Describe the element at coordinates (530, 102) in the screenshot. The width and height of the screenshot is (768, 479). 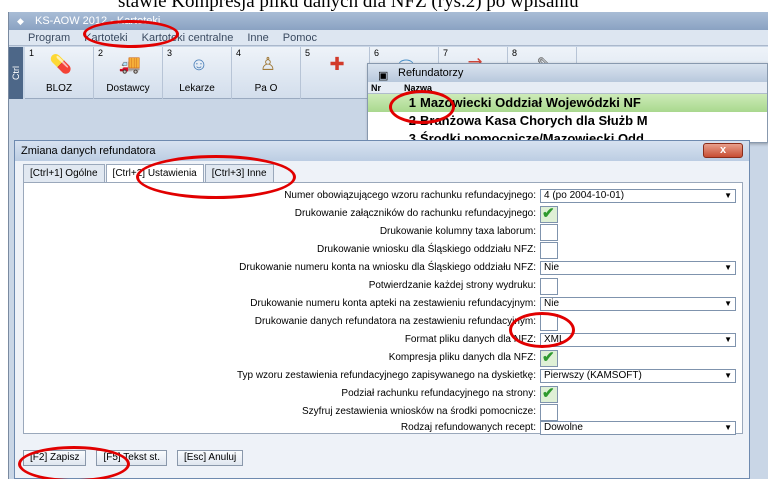
I see `row-name: Mazowiecki Oddział Wojewódzki NF` at that location.